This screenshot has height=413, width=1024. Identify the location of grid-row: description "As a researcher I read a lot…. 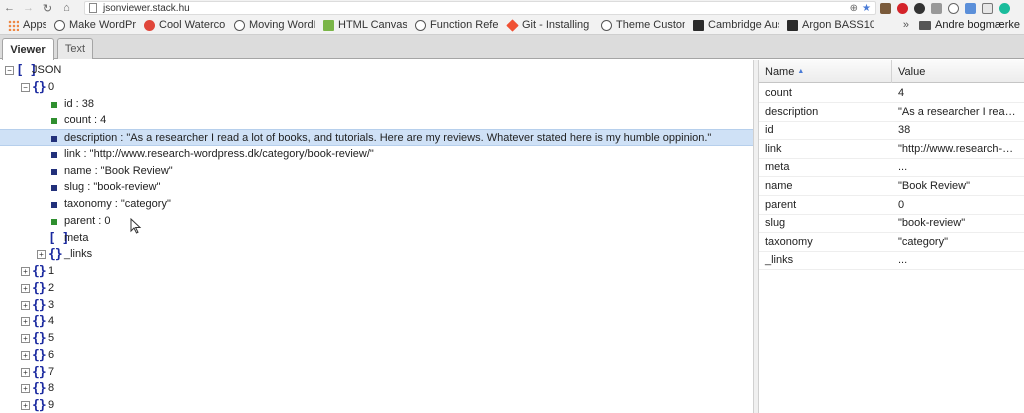
(891, 112).